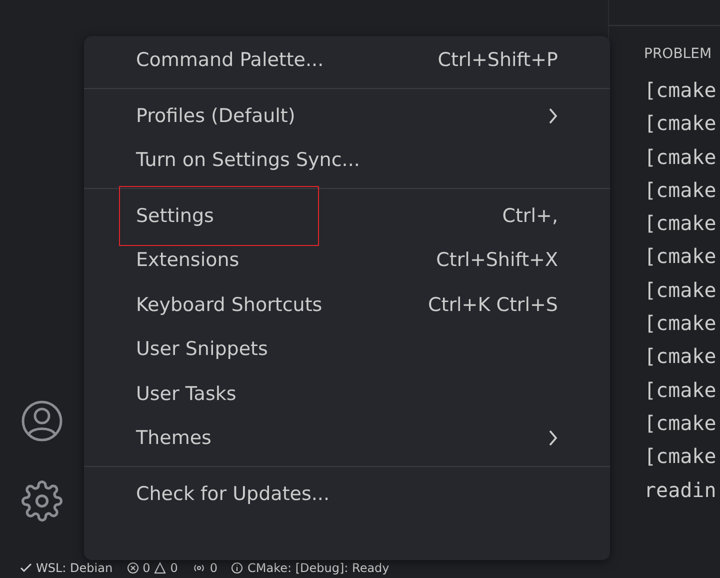  I want to click on check-icon, so click(26, 568).